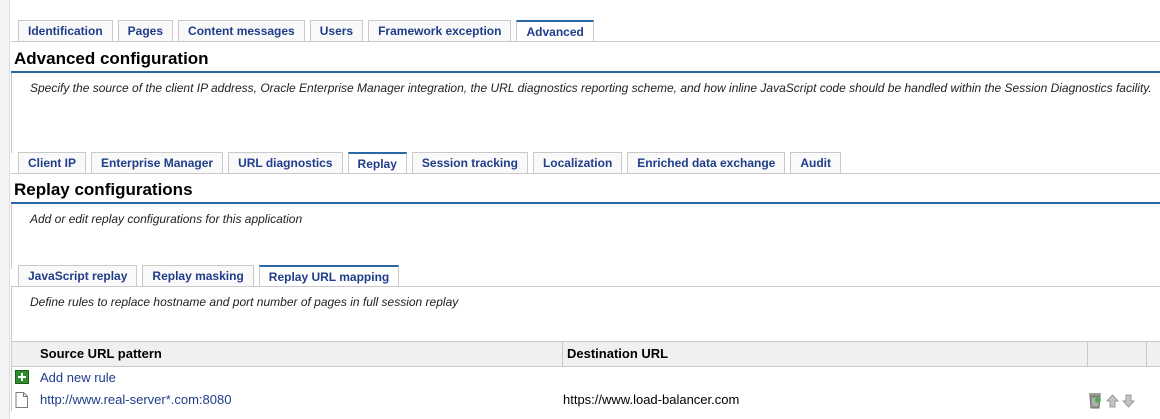 The height and width of the screenshot is (419, 1160). I want to click on header-actions, so click(1117, 354).